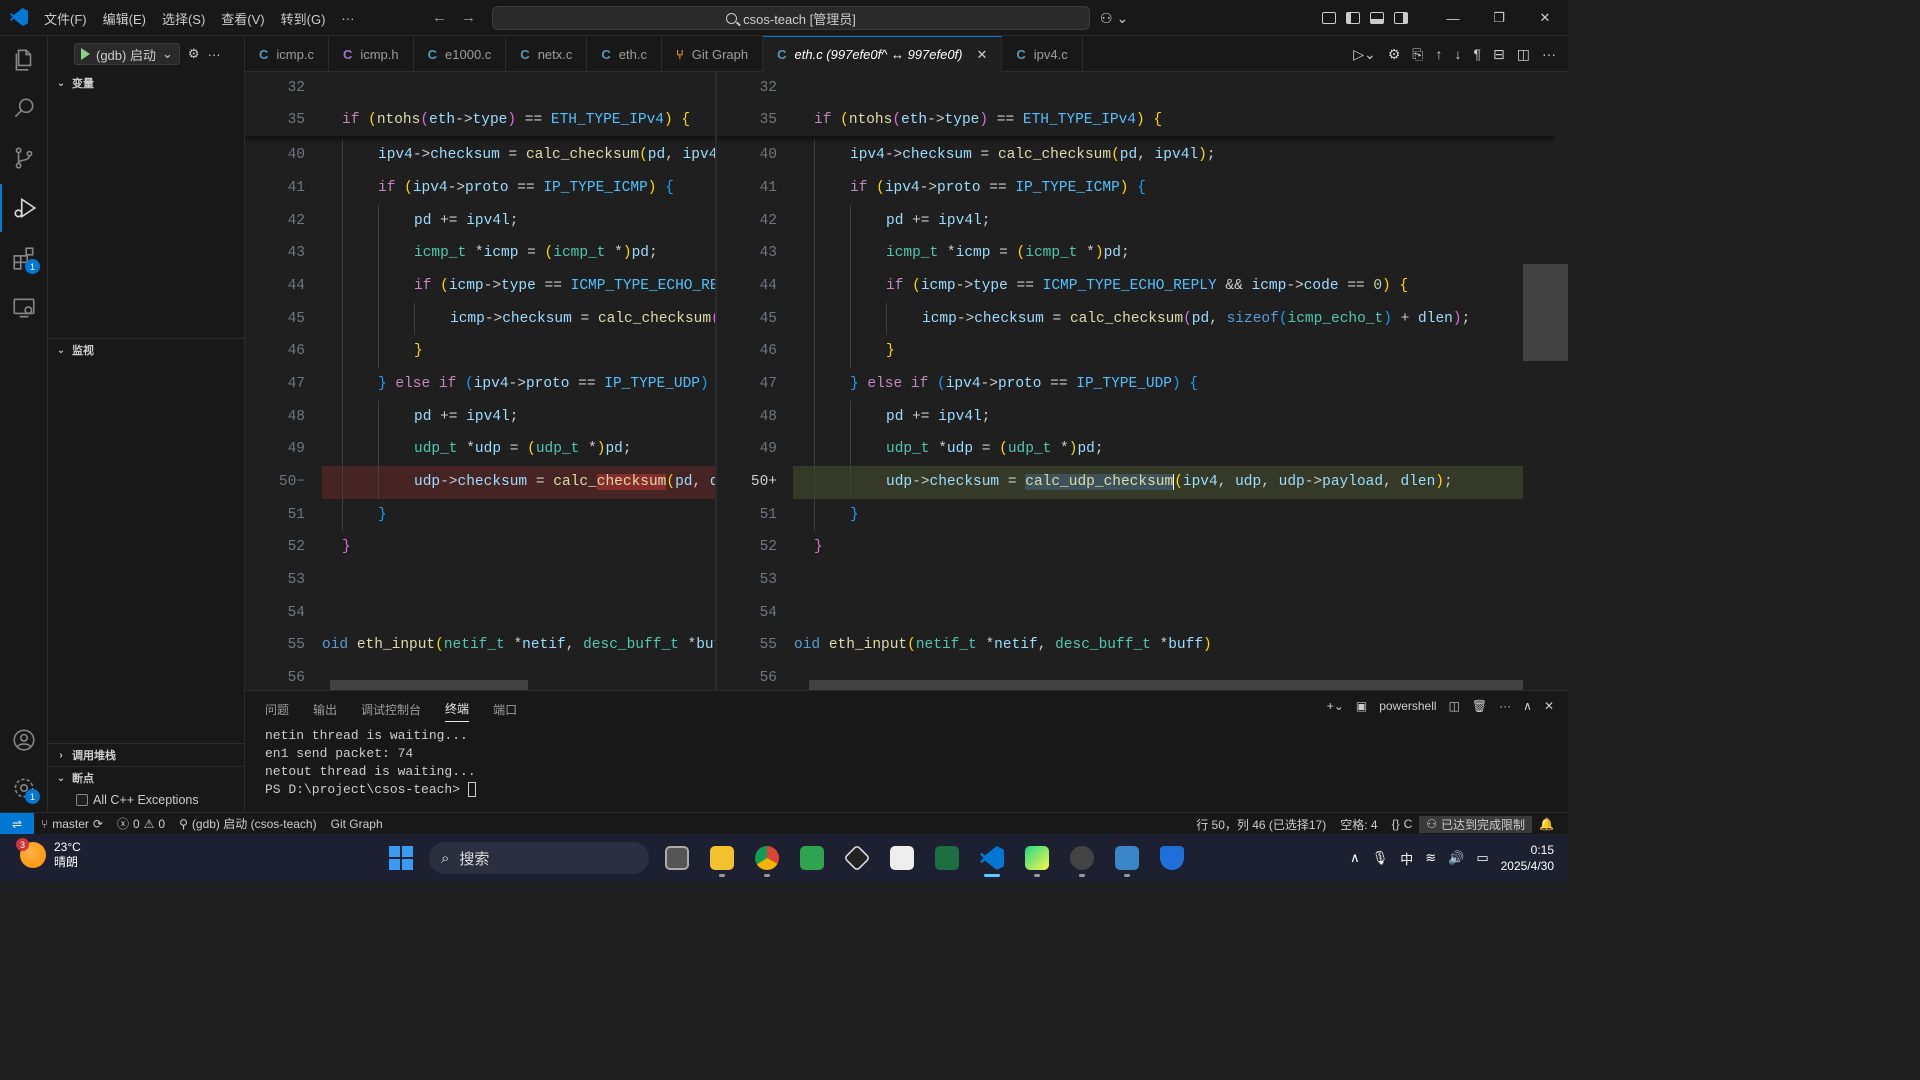  I want to click on minimize-icon: —, so click(1453, 18).